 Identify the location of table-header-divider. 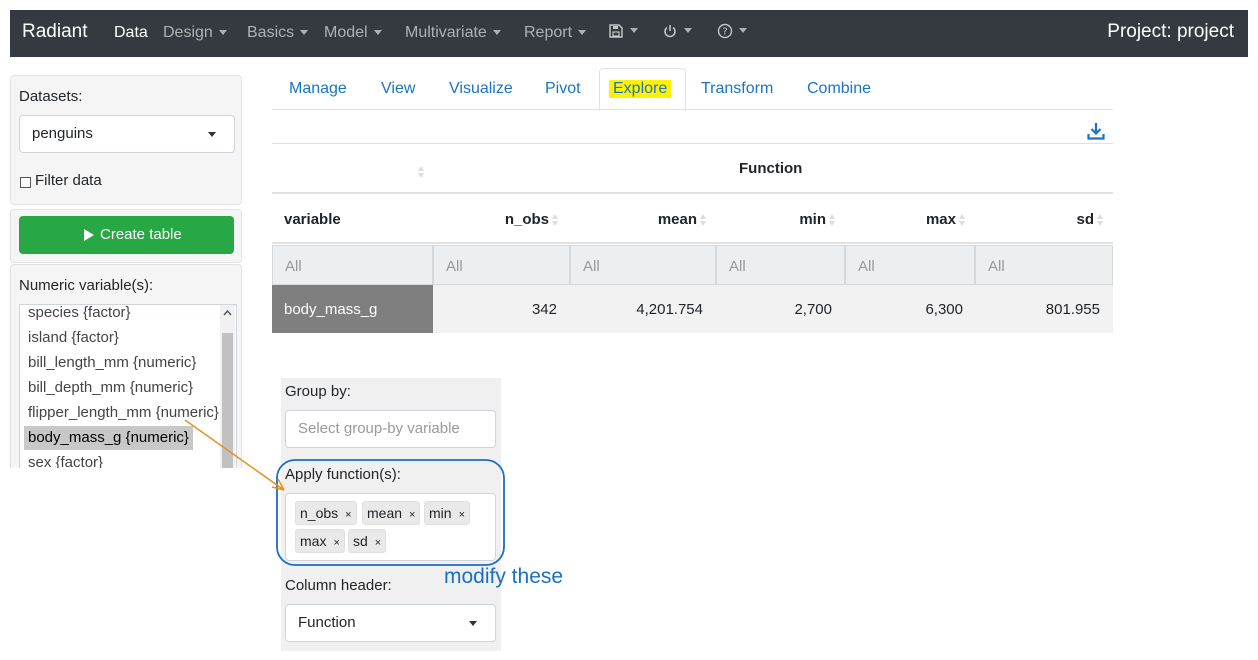
(692, 193).